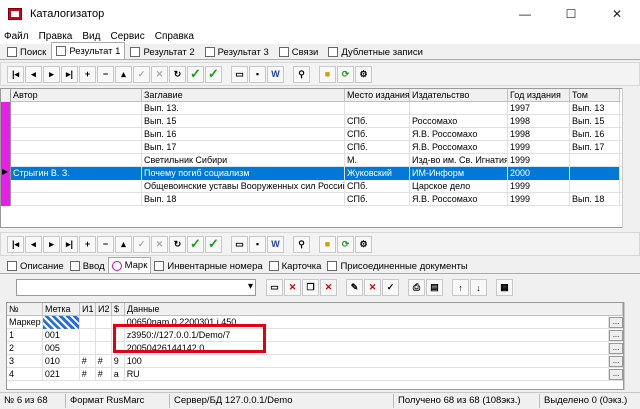  Describe the element at coordinates (16, 36) in the screenshot. I see `menu-file: Файл` at that location.